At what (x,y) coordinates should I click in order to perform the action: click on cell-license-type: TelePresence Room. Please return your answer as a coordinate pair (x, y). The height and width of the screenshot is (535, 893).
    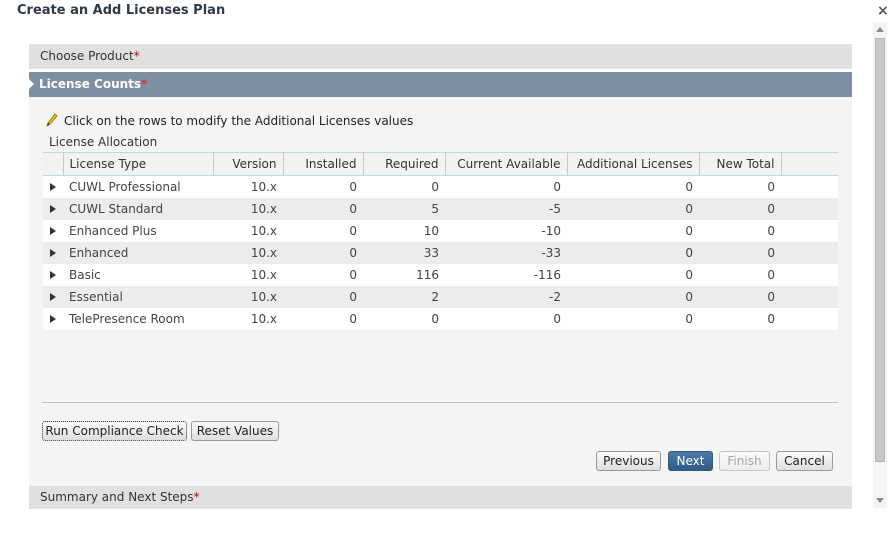
    Looking at the image, I should click on (138, 319).